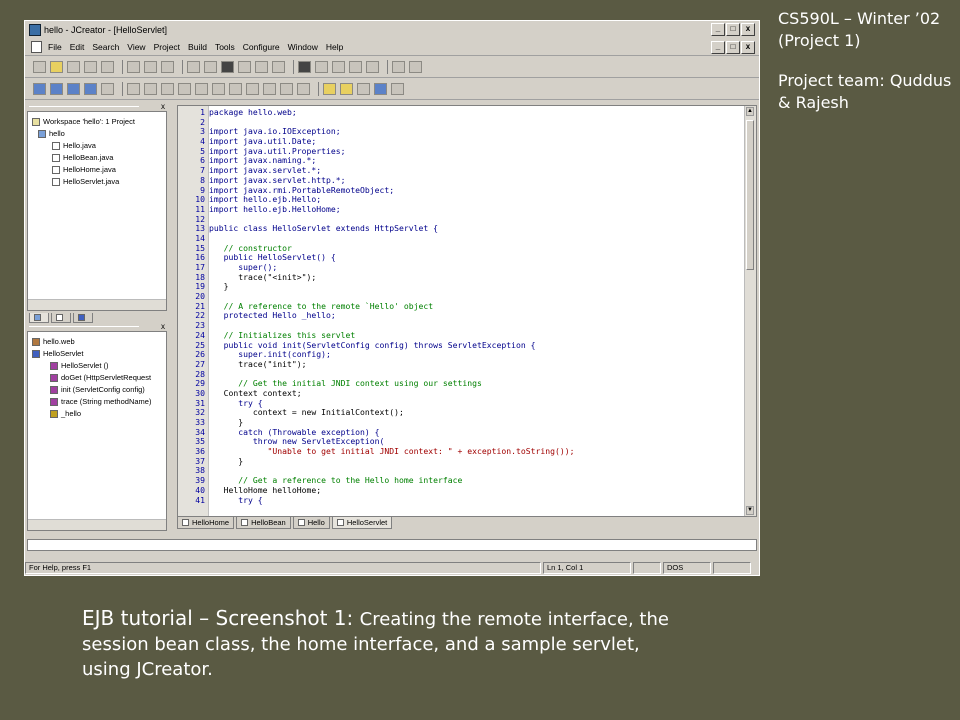 The height and width of the screenshot is (720, 960). I want to click on minimize-button: _, so click(718, 29).